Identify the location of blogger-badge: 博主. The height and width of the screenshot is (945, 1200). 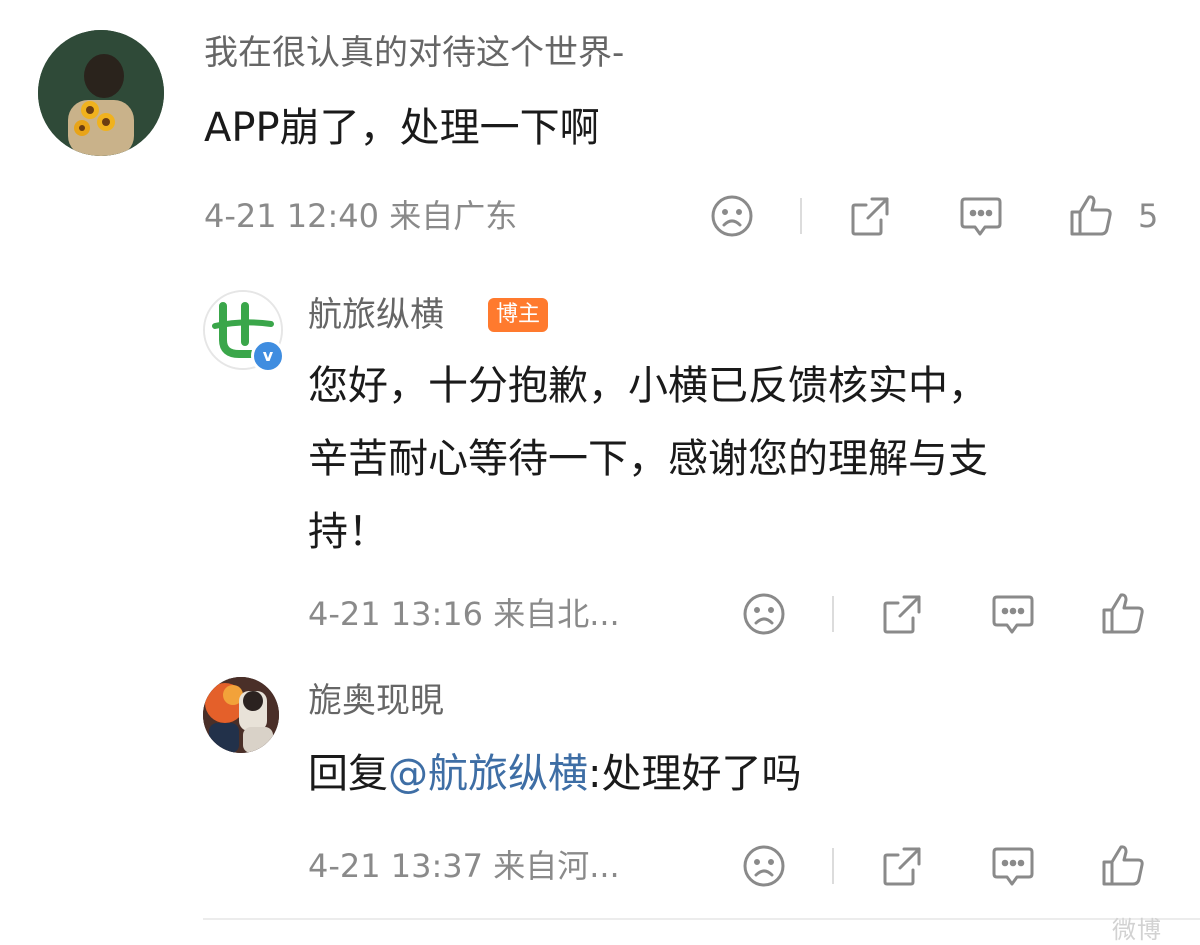
(518, 315).